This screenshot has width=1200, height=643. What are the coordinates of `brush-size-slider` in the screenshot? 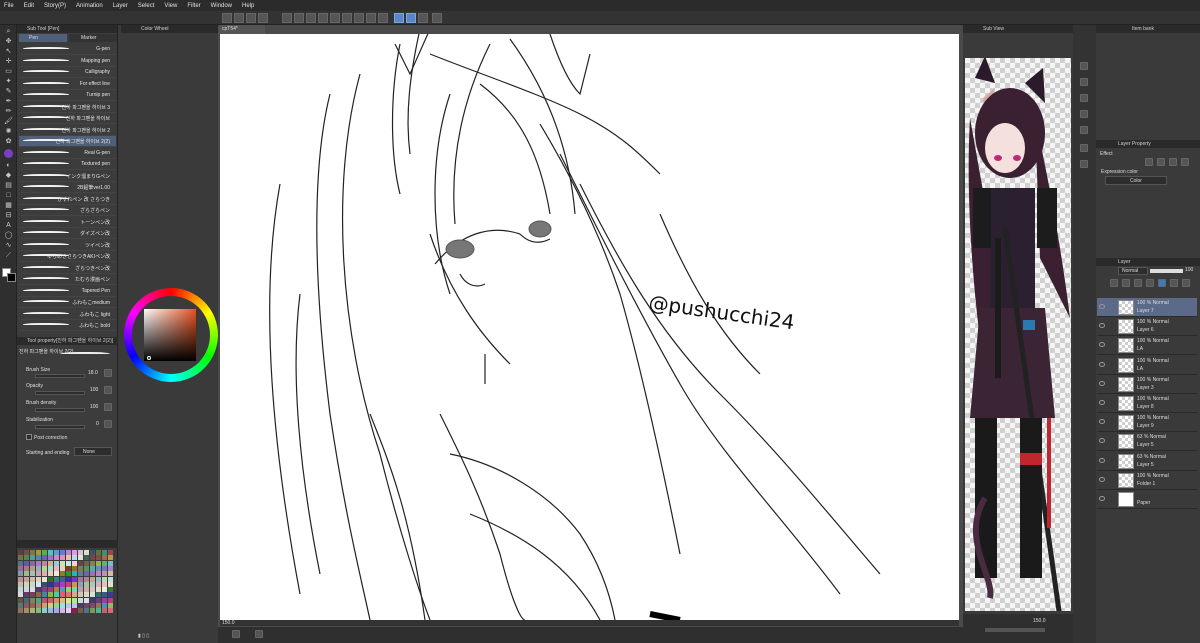 It's located at (60, 376).